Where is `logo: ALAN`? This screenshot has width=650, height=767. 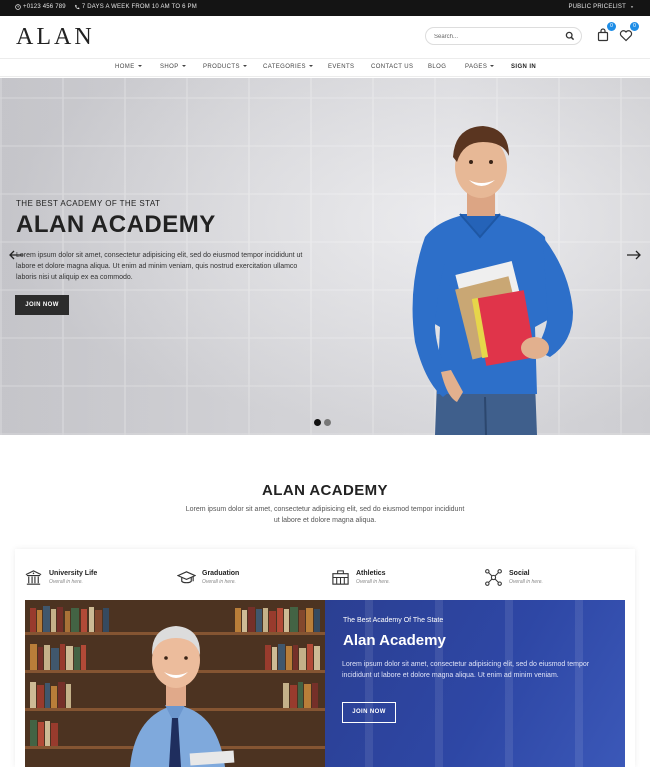
logo: ALAN is located at coordinates (55, 37).